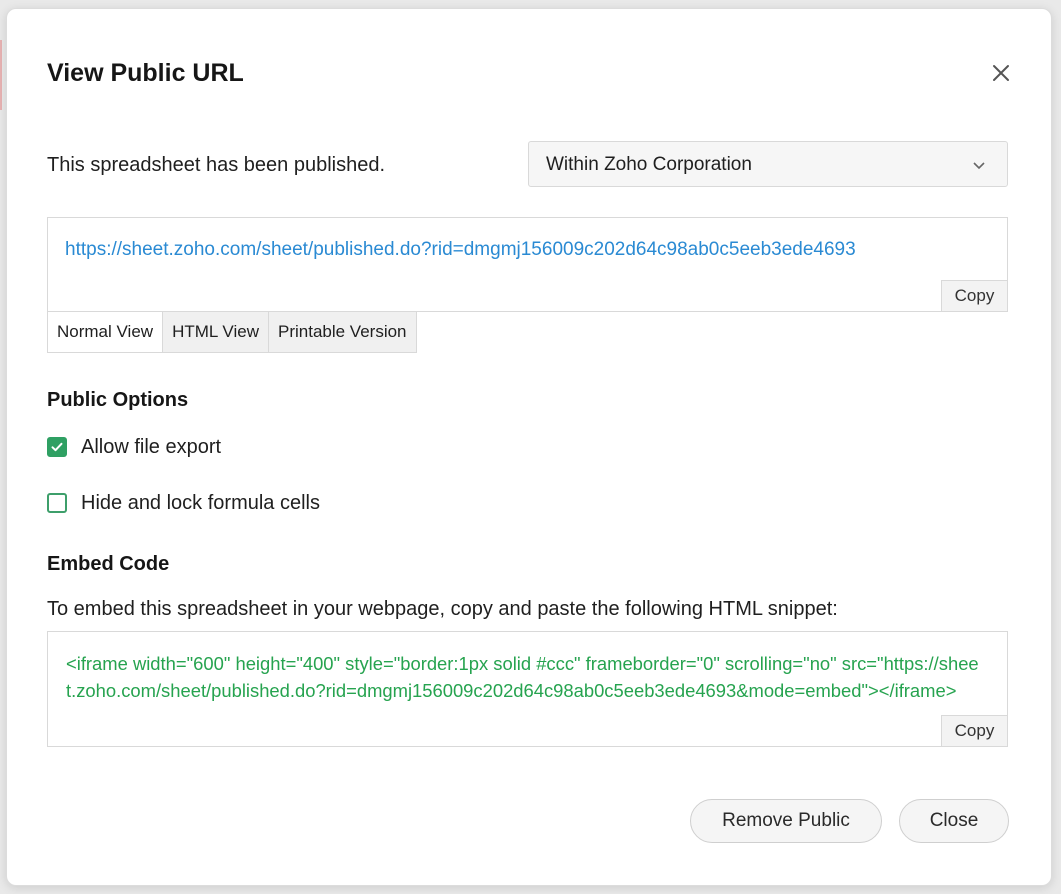 Image resolution: width=1061 pixels, height=894 pixels. I want to click on backdrop-edge, so click(1, 75).